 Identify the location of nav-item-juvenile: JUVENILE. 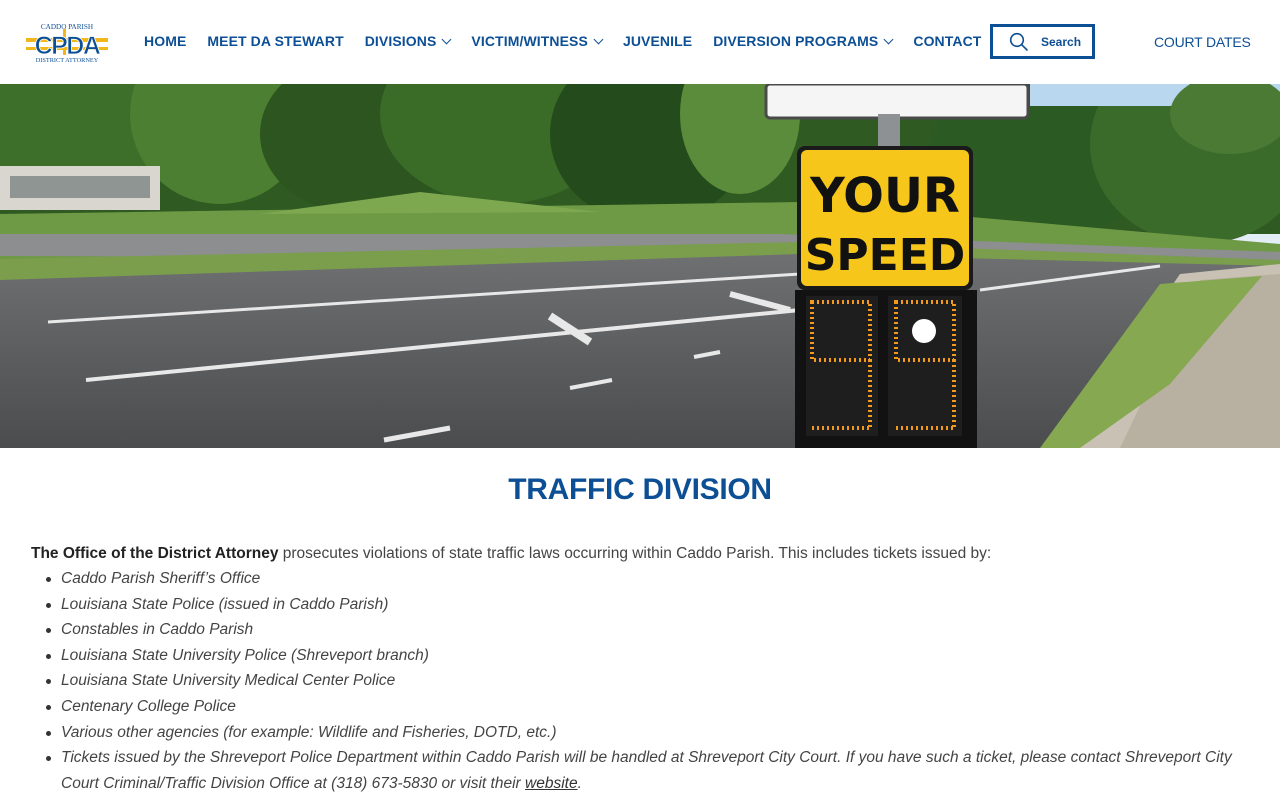
(657, 41).